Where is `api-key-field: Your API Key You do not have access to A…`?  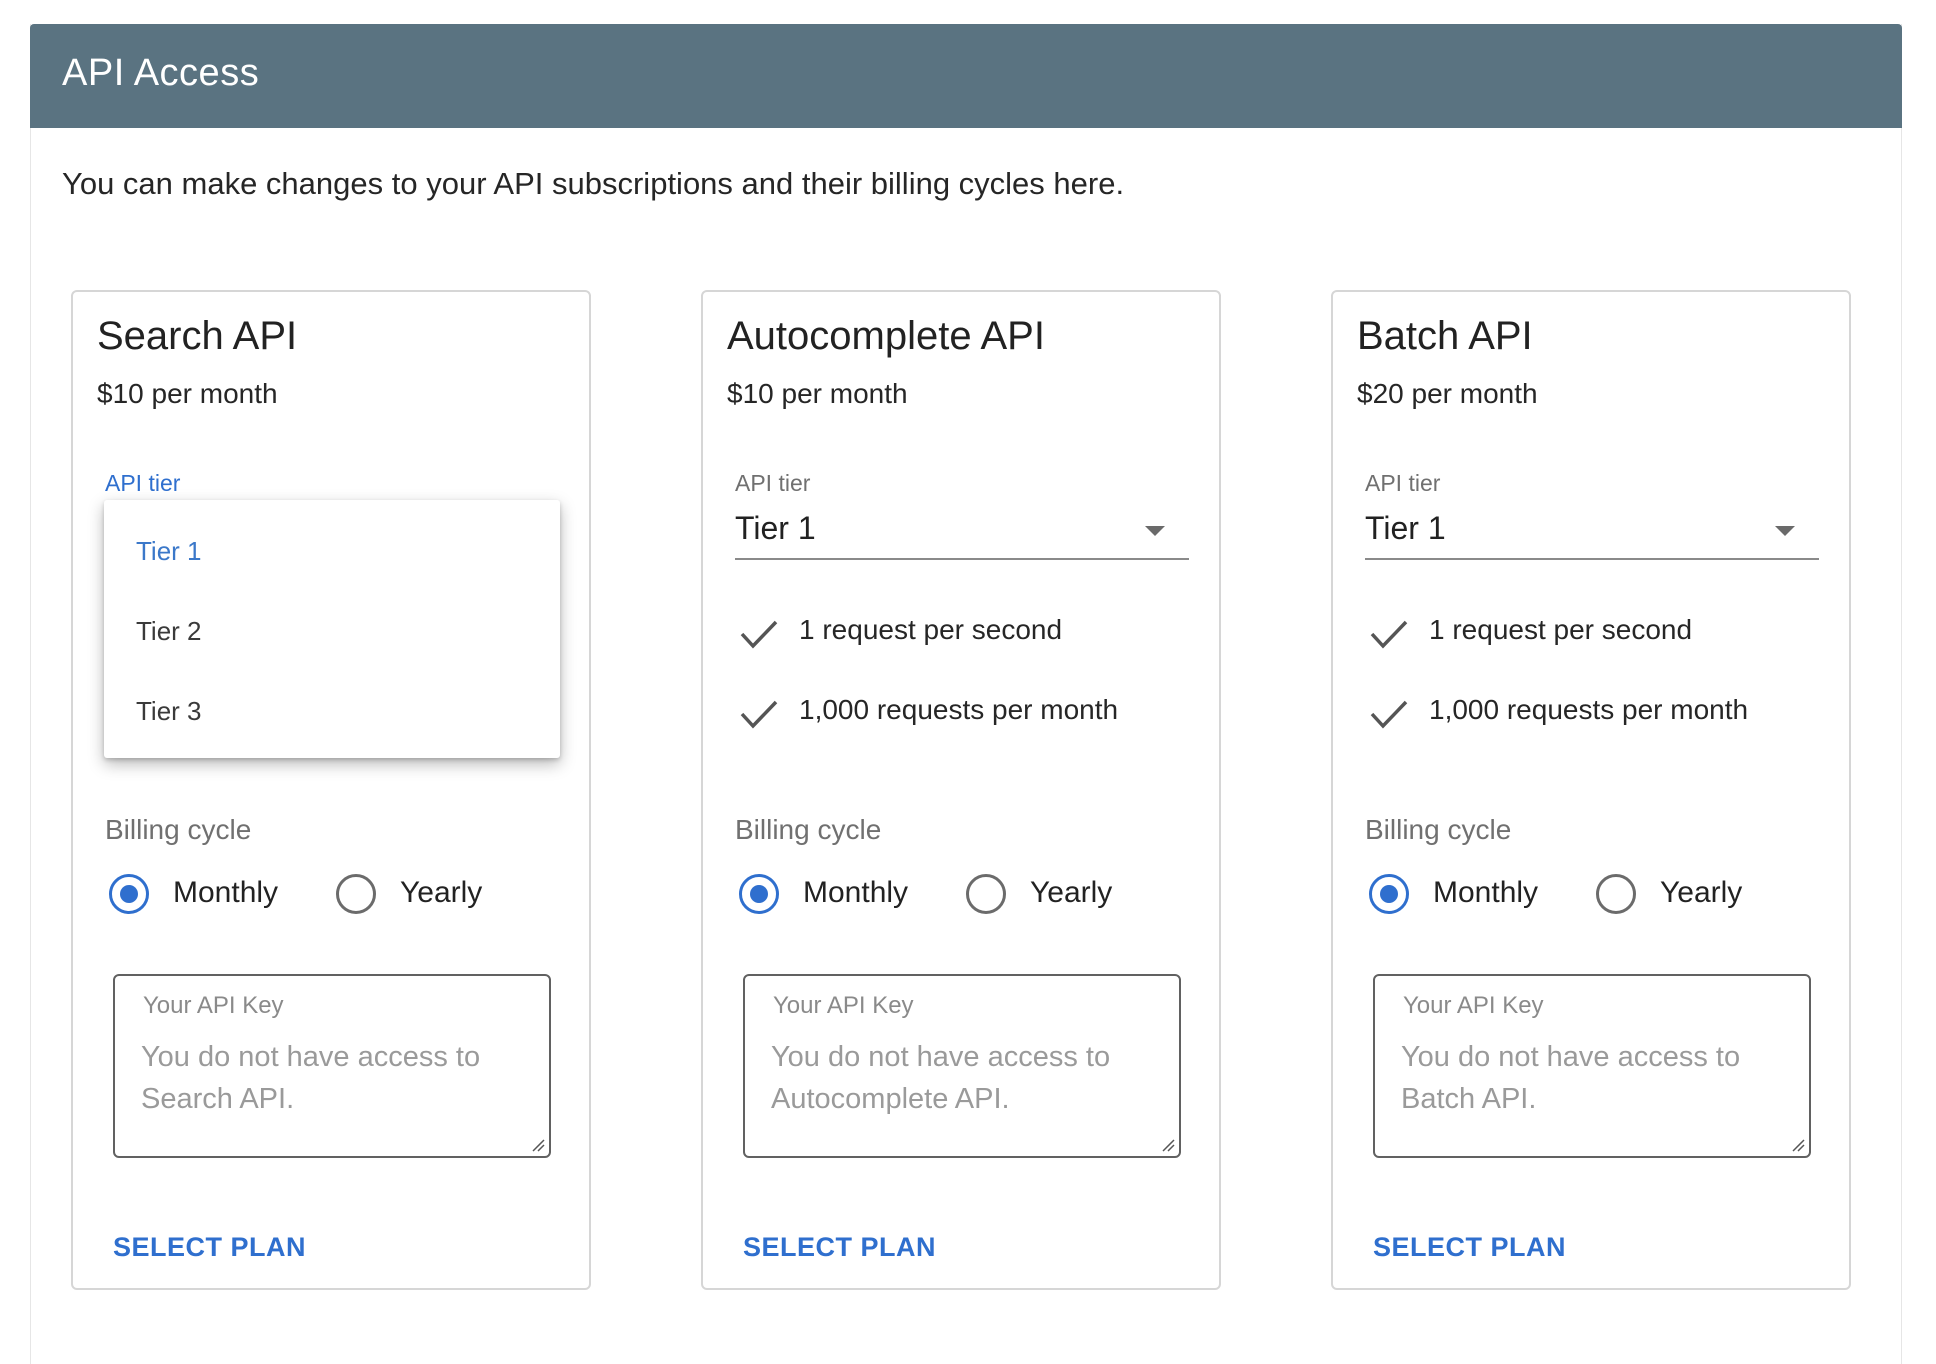
api-key-field: Your API Key You do not have access to A… is located at coordinates (962, 1066).